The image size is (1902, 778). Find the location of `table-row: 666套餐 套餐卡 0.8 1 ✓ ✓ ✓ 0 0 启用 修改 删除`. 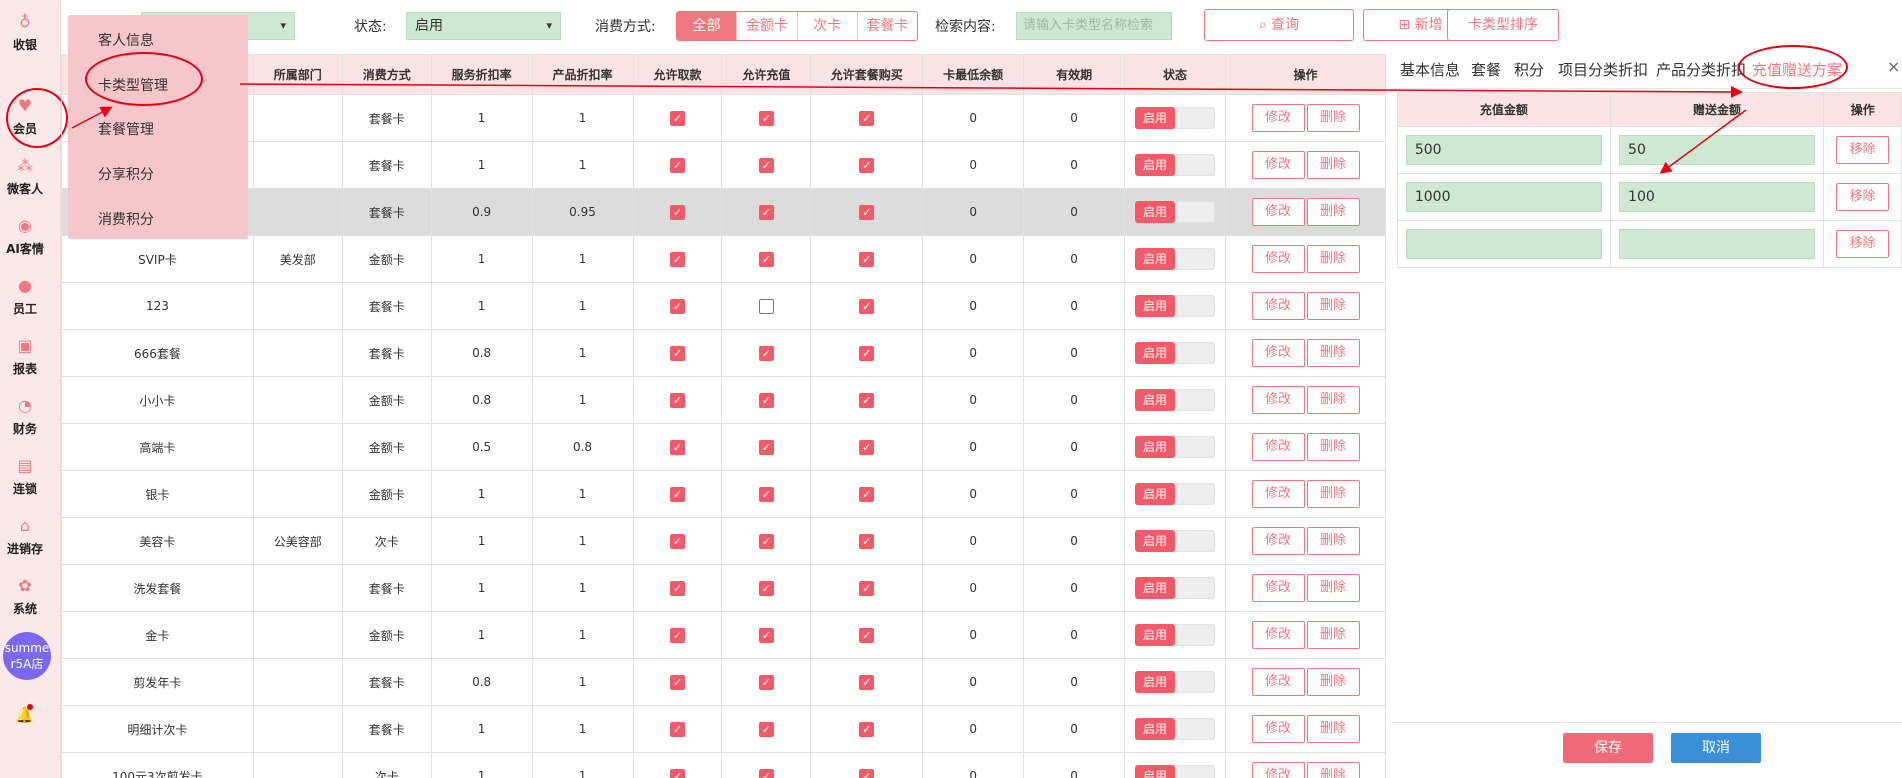

table-row: 666套餐 套餐卡 0.8 1 ✓ ✓ ✓ 0 0 启用 修改 删除 is located at coordinates (723, 353).